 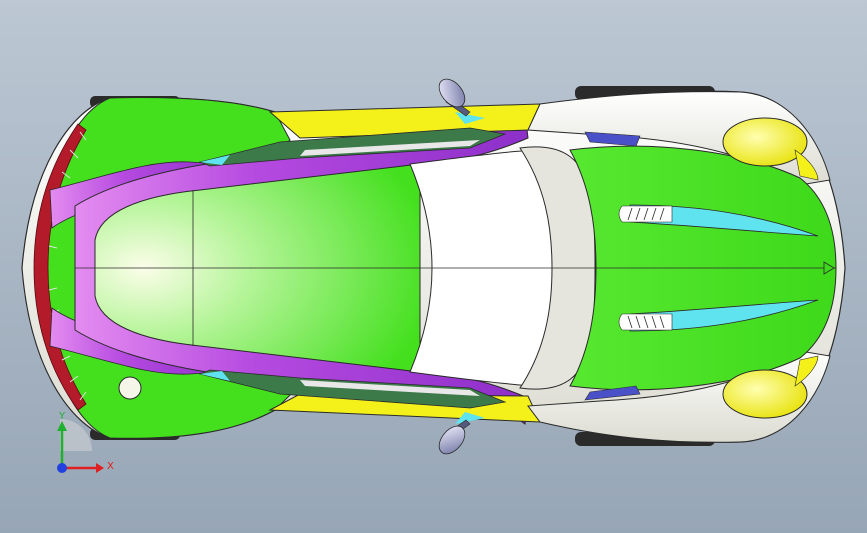 I want to click on triad-plane, so click(x=76, y=435).